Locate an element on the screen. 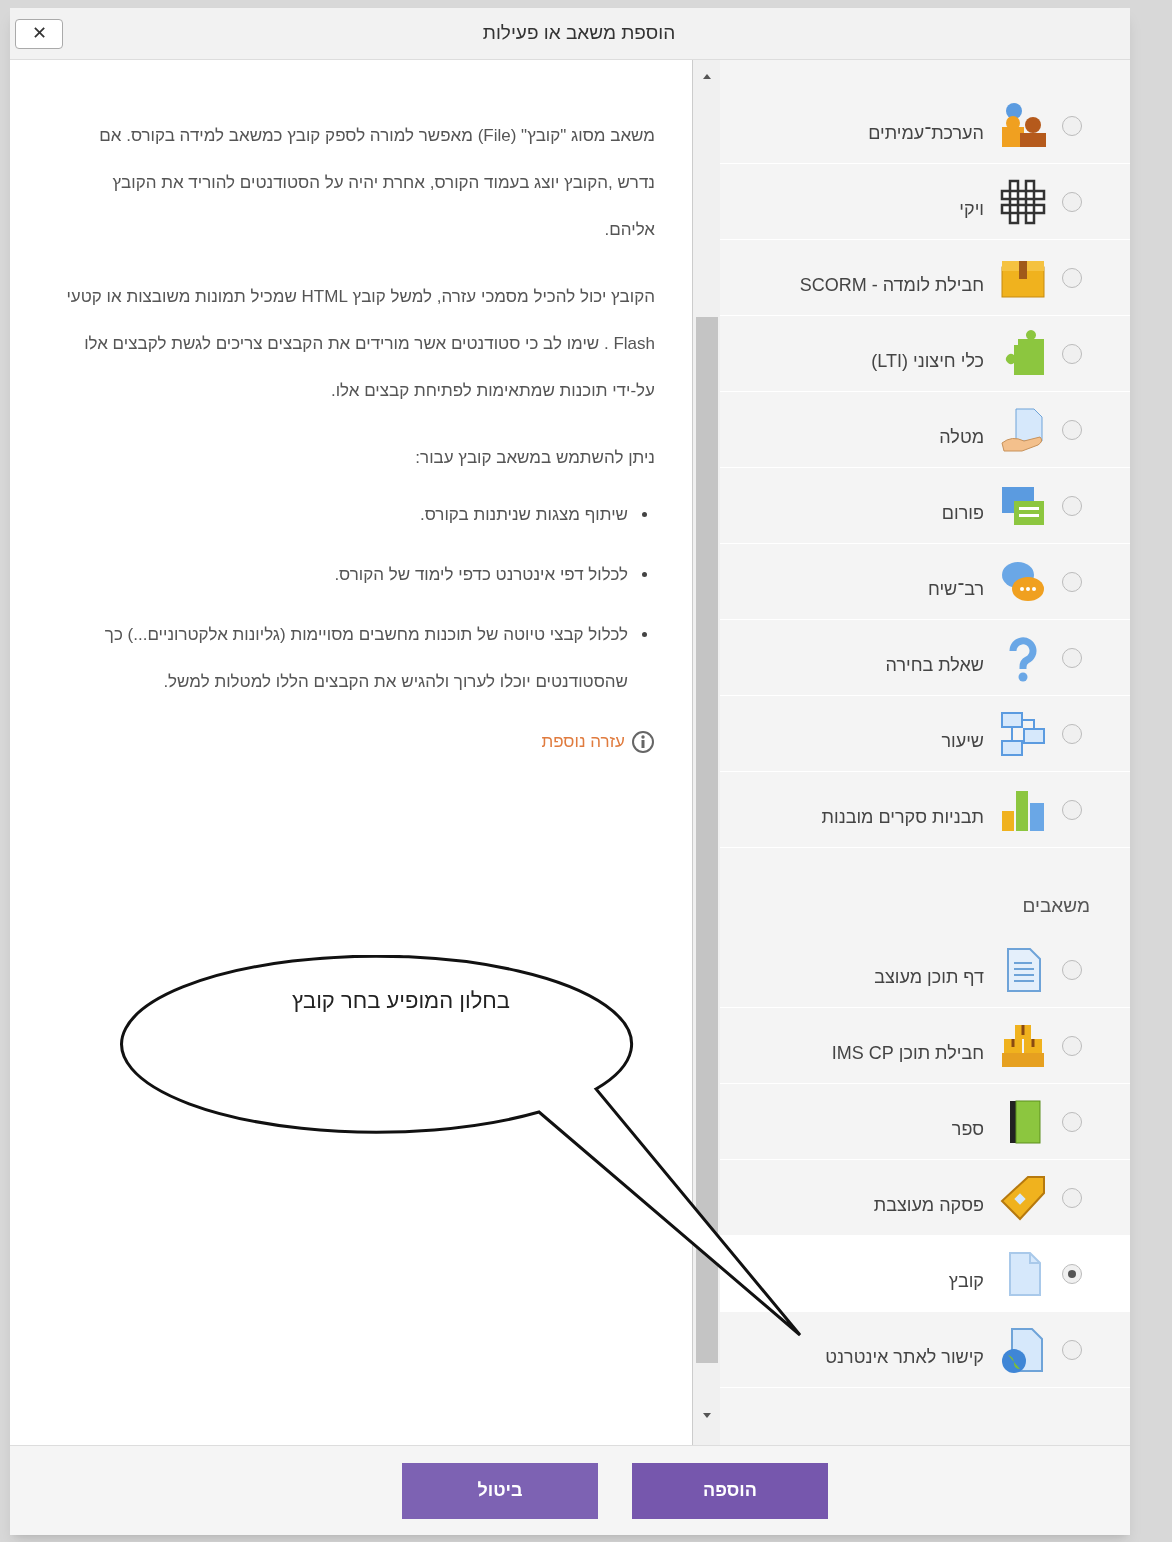  list-item: מטלה is located at coordinates (925, 430).